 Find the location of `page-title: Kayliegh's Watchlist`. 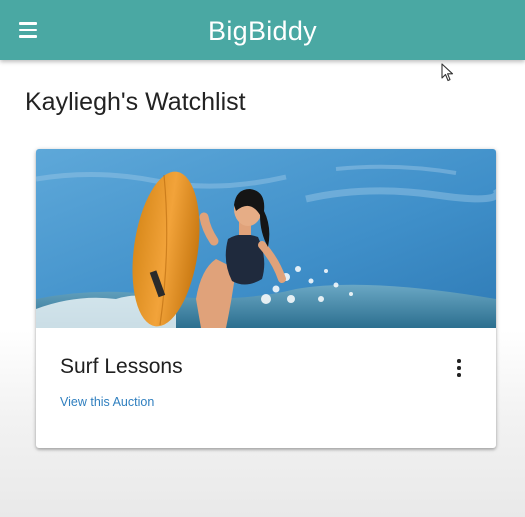

page-title: Kayliegh's Watchlist is located at coordinates (135, 102).